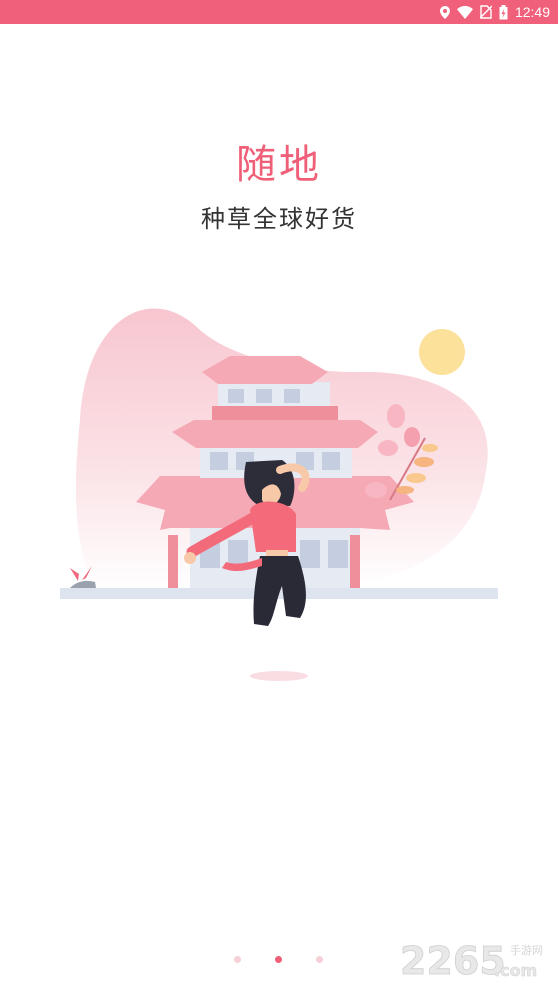  I want to click on watermark-cn: 手游网, so click(526, 950).